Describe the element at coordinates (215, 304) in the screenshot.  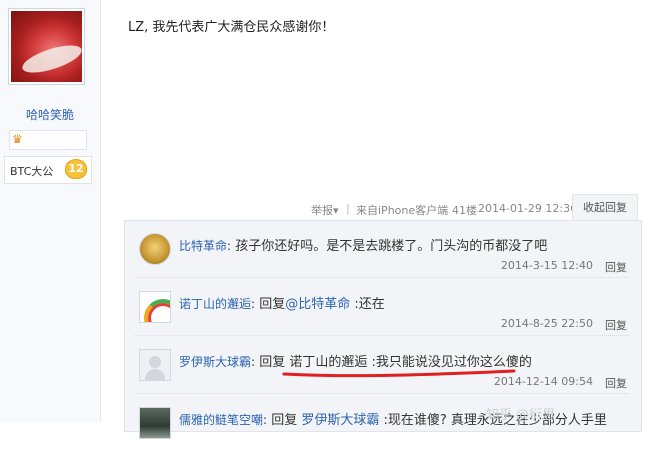
I see `reply-author: 诺丁山的邂逅` at that location.